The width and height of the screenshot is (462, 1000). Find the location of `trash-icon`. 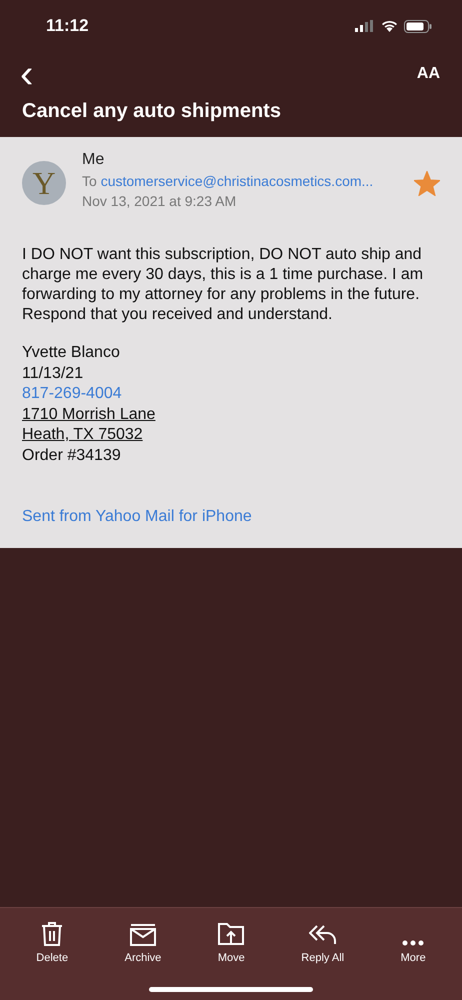

trash-icon is located at coordinates (52, 934).